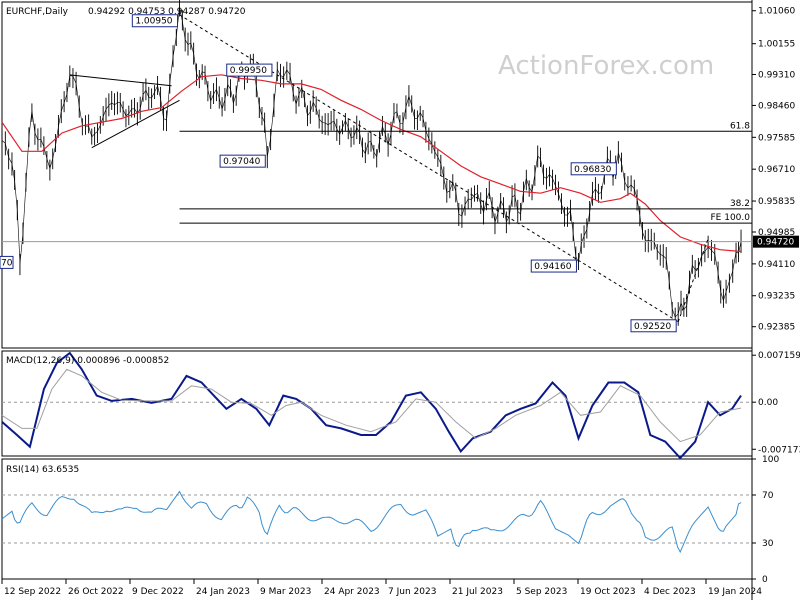 The image size is (800, 600). I want to click on x-tick-label-3: 24 Jan 2023, so click(223, 592).